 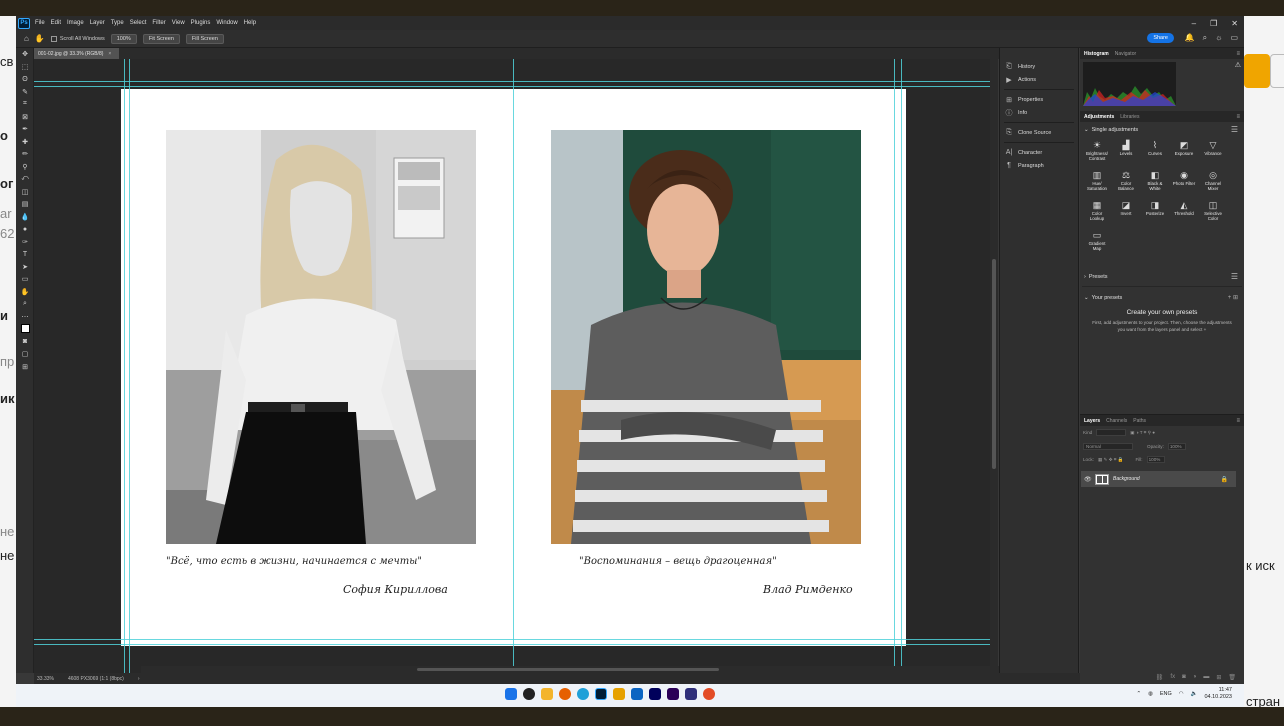 What do you see at coordinates (1166, 694) in the screenshot?
I see `language-indicator: ENG` at bounding box center [1166, 694].